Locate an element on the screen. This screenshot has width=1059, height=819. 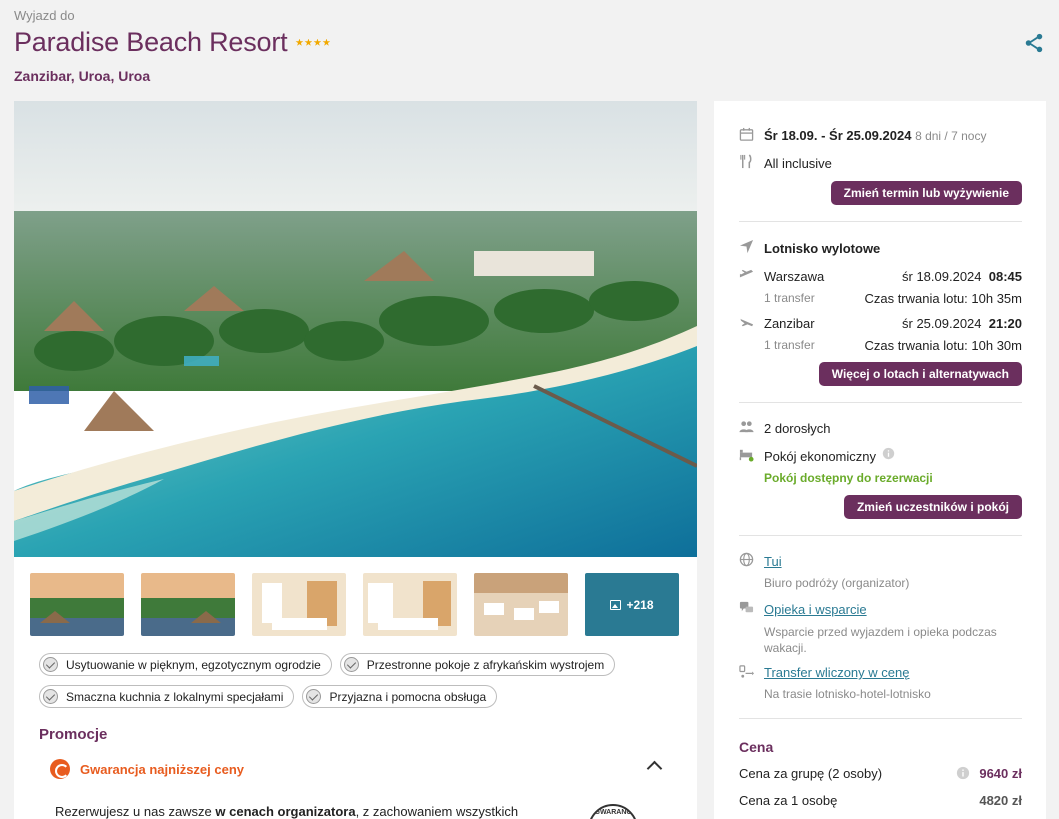
transfer-description: Na trasie lotnisko-hotel-lotnisko is located at coordinates (847, 694).